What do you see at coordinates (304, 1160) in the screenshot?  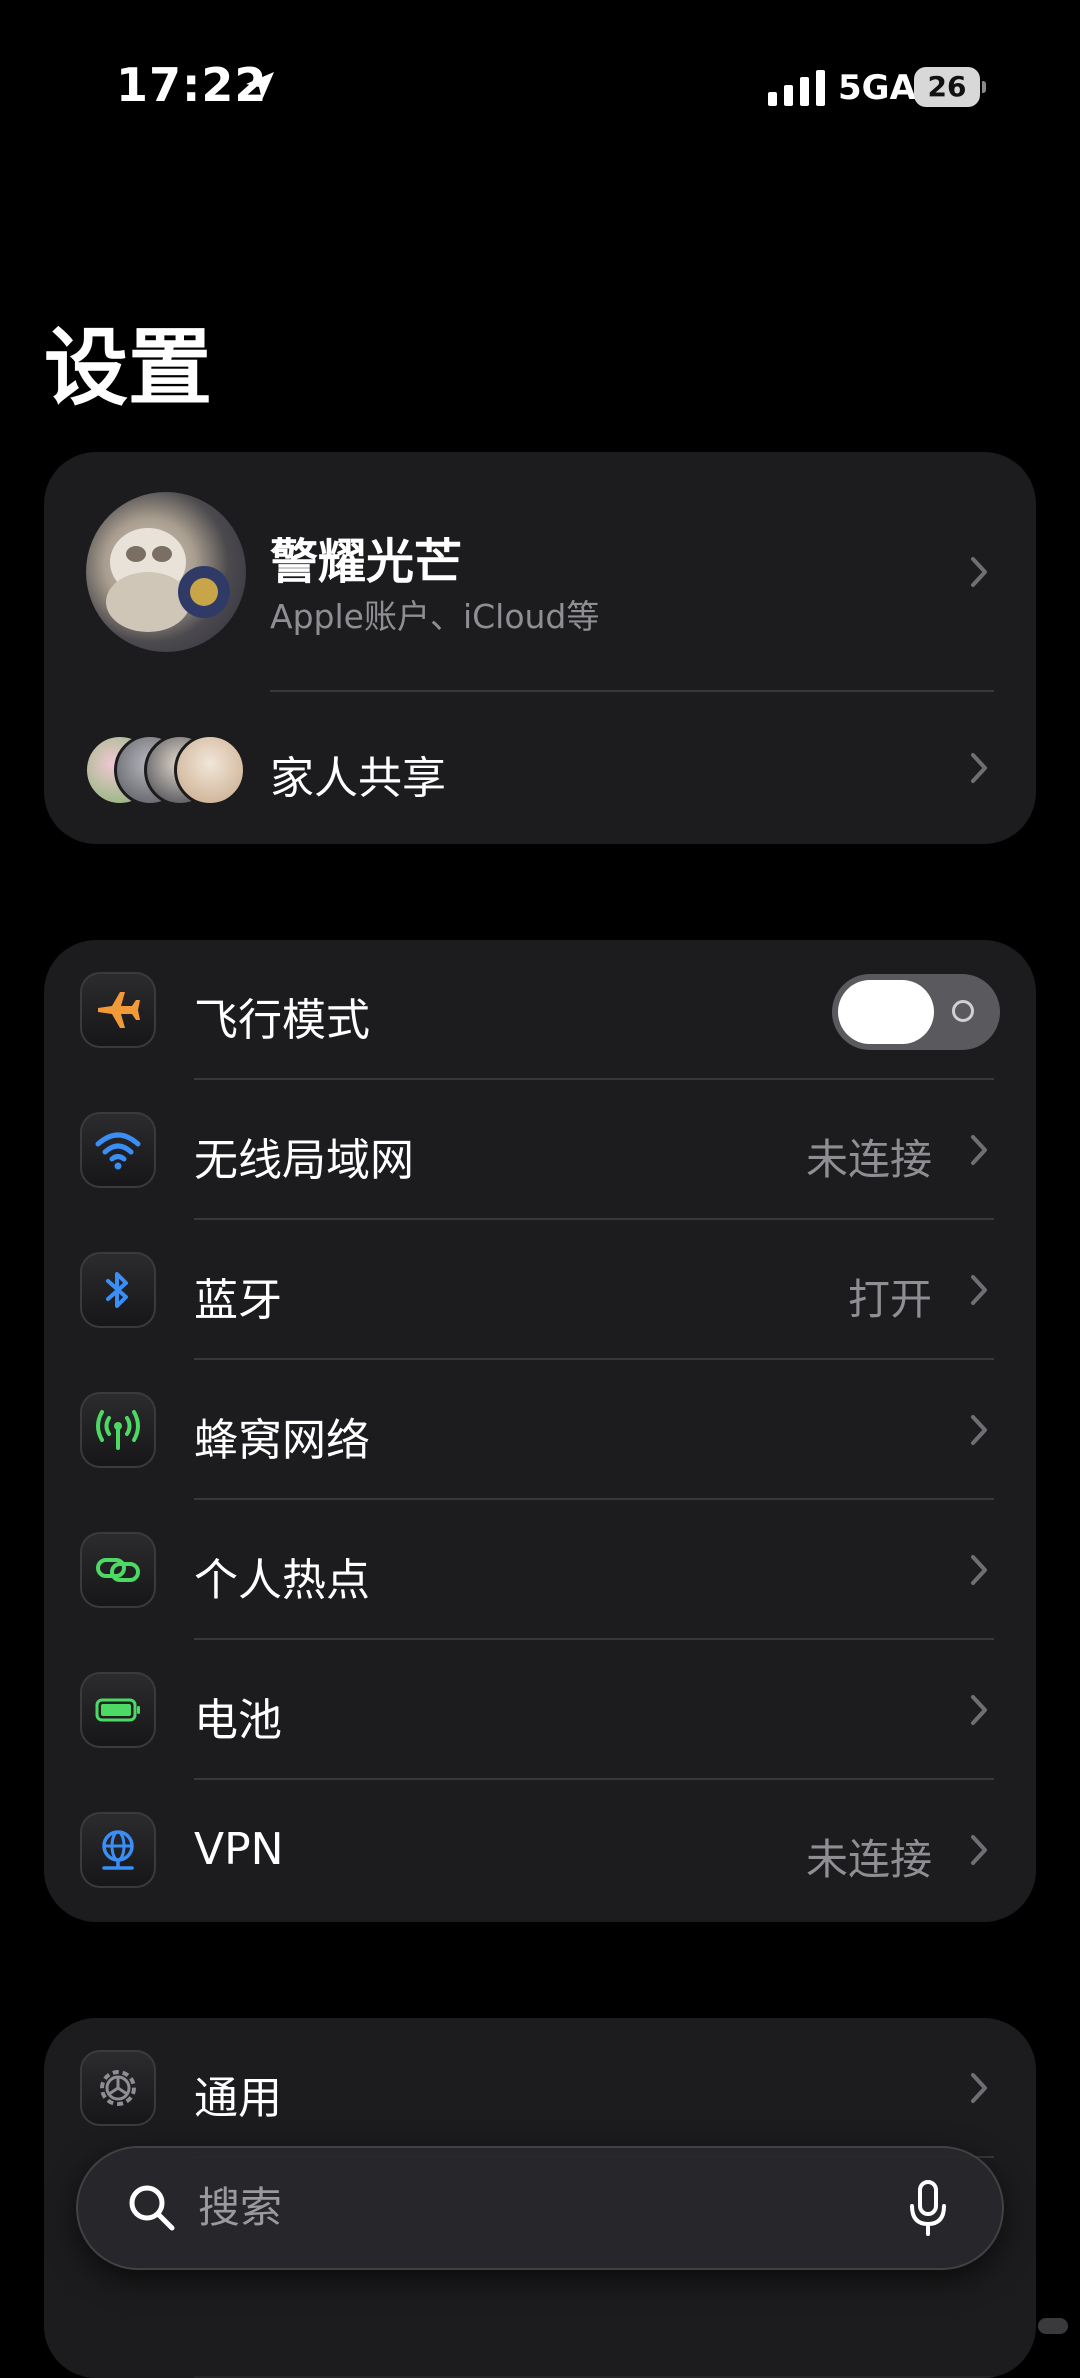 I see `wifi-label: 无线局域网` at bounding box center [304, 1160].